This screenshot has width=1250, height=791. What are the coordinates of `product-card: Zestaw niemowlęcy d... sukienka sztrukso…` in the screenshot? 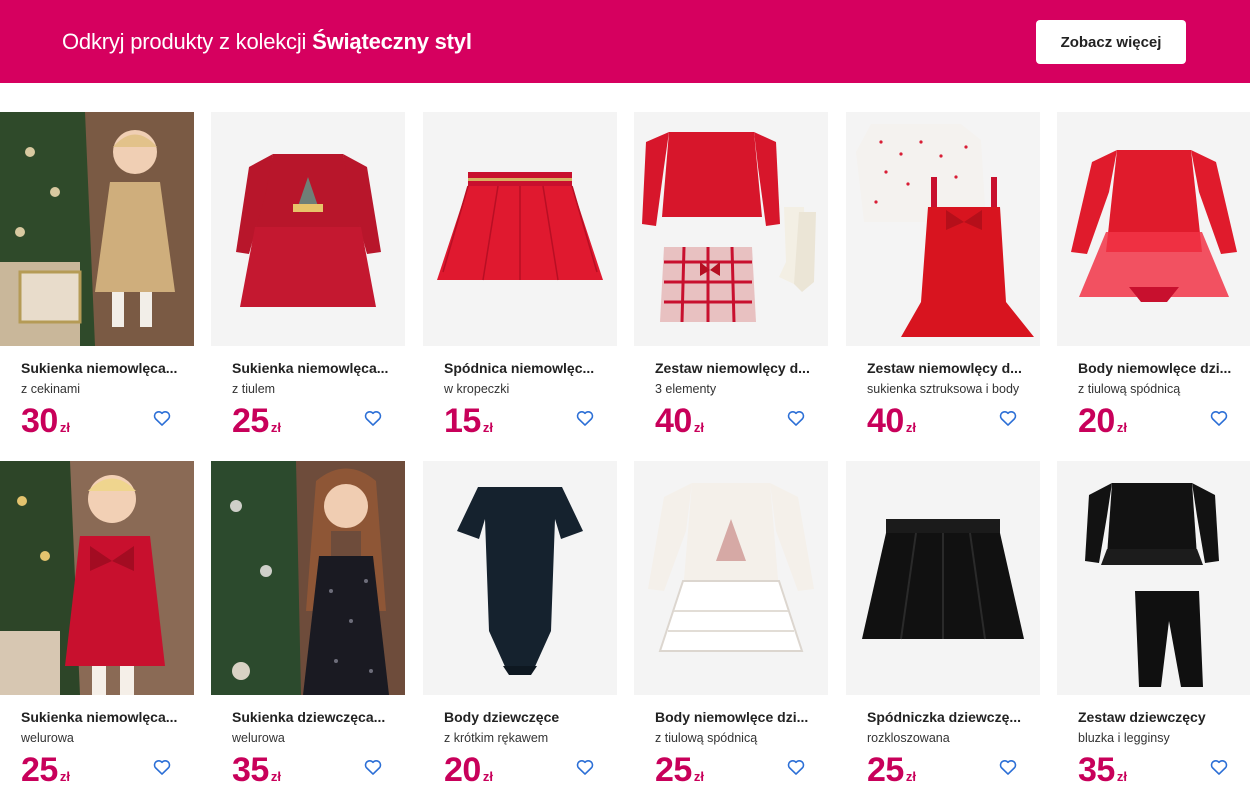 It's located at (943, 282).